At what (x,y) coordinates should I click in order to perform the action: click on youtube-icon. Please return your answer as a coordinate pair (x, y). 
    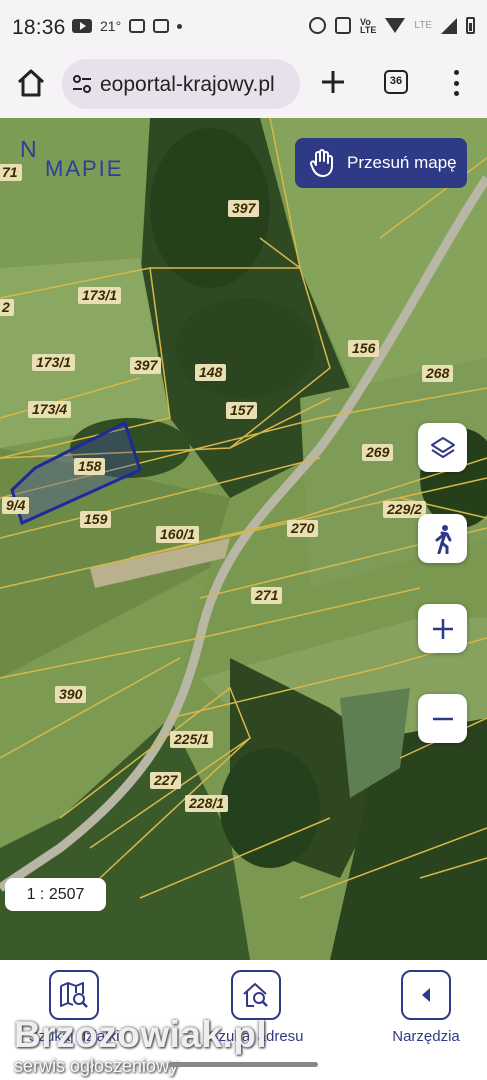
    Looking at the image, I should click on (82, 26).